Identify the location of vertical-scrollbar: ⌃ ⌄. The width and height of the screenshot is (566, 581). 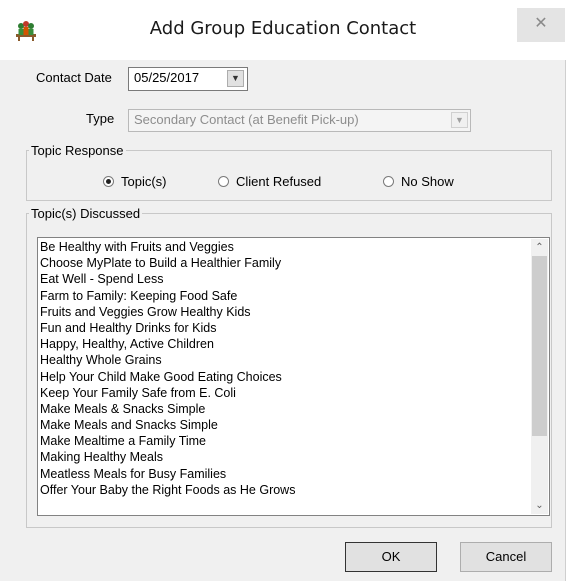
(539, 376).